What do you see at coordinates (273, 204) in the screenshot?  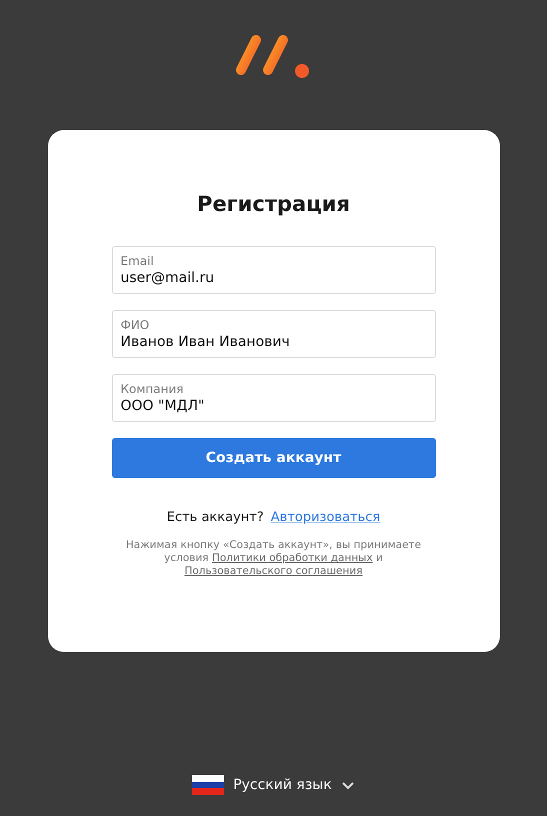 I see `page-title: Регистрация` at bounding box center [273, 204].